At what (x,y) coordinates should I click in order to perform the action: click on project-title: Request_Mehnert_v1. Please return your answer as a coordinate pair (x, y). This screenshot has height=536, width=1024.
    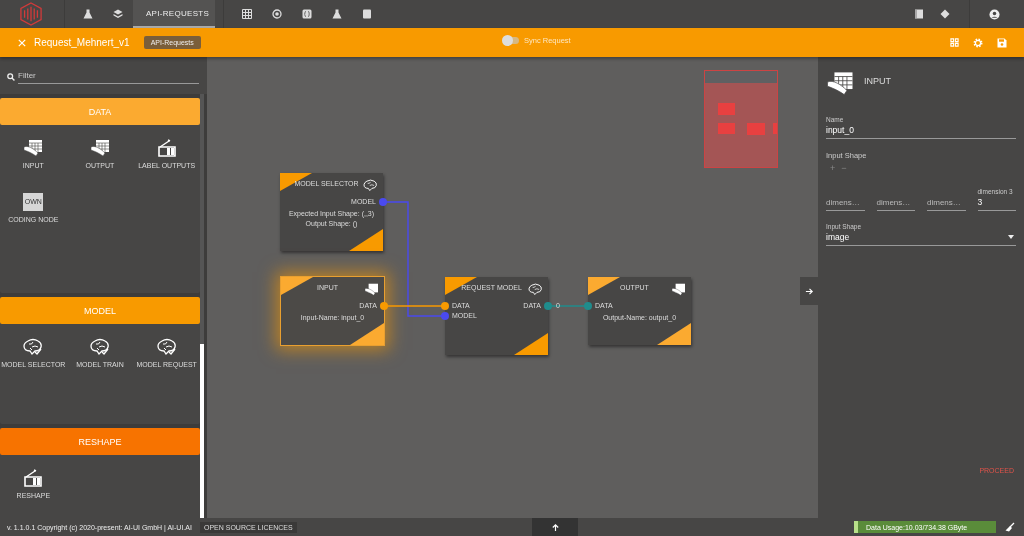
    Looking at the image, I should click on (82, 42).